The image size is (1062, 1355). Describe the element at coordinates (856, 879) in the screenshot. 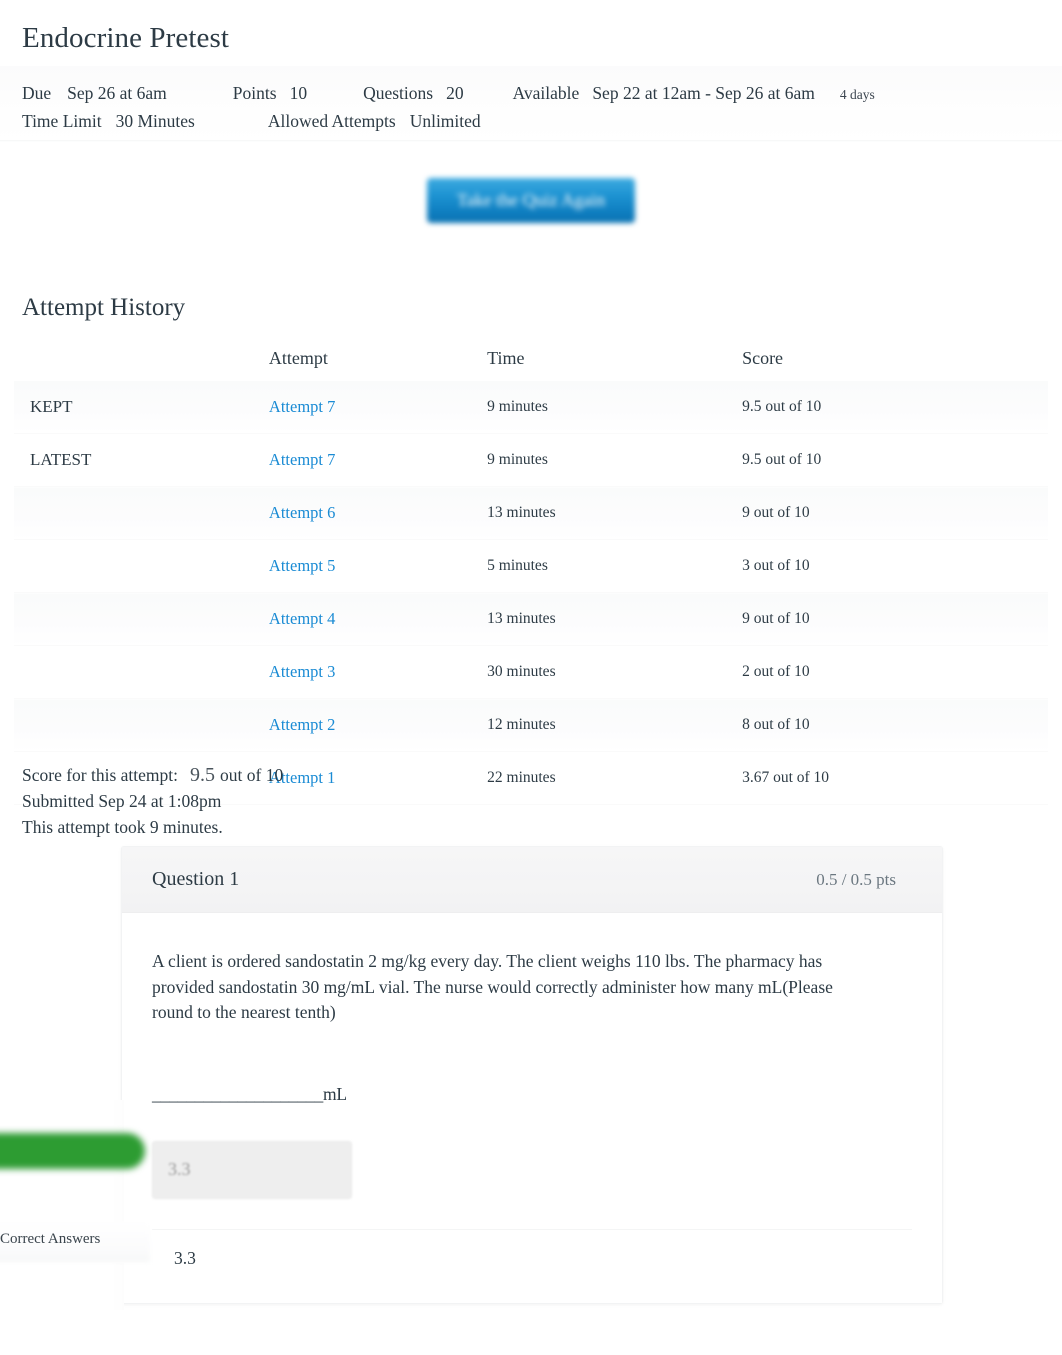

I see `question-points-badge: 0.5 / 0.5 pts` at that location.